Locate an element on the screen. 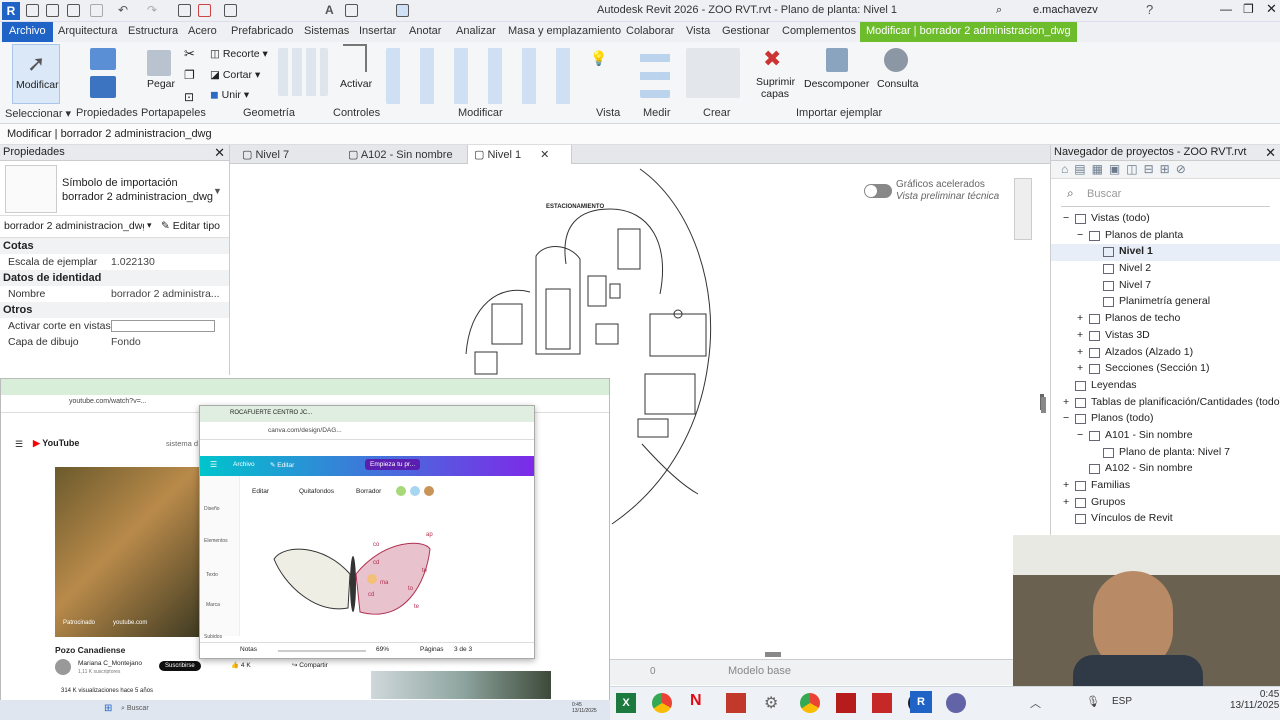 Image resolution: width=1280 pixels, height=720 pixels. tab-insertar: Insertar is located at coordinates (377, 31).